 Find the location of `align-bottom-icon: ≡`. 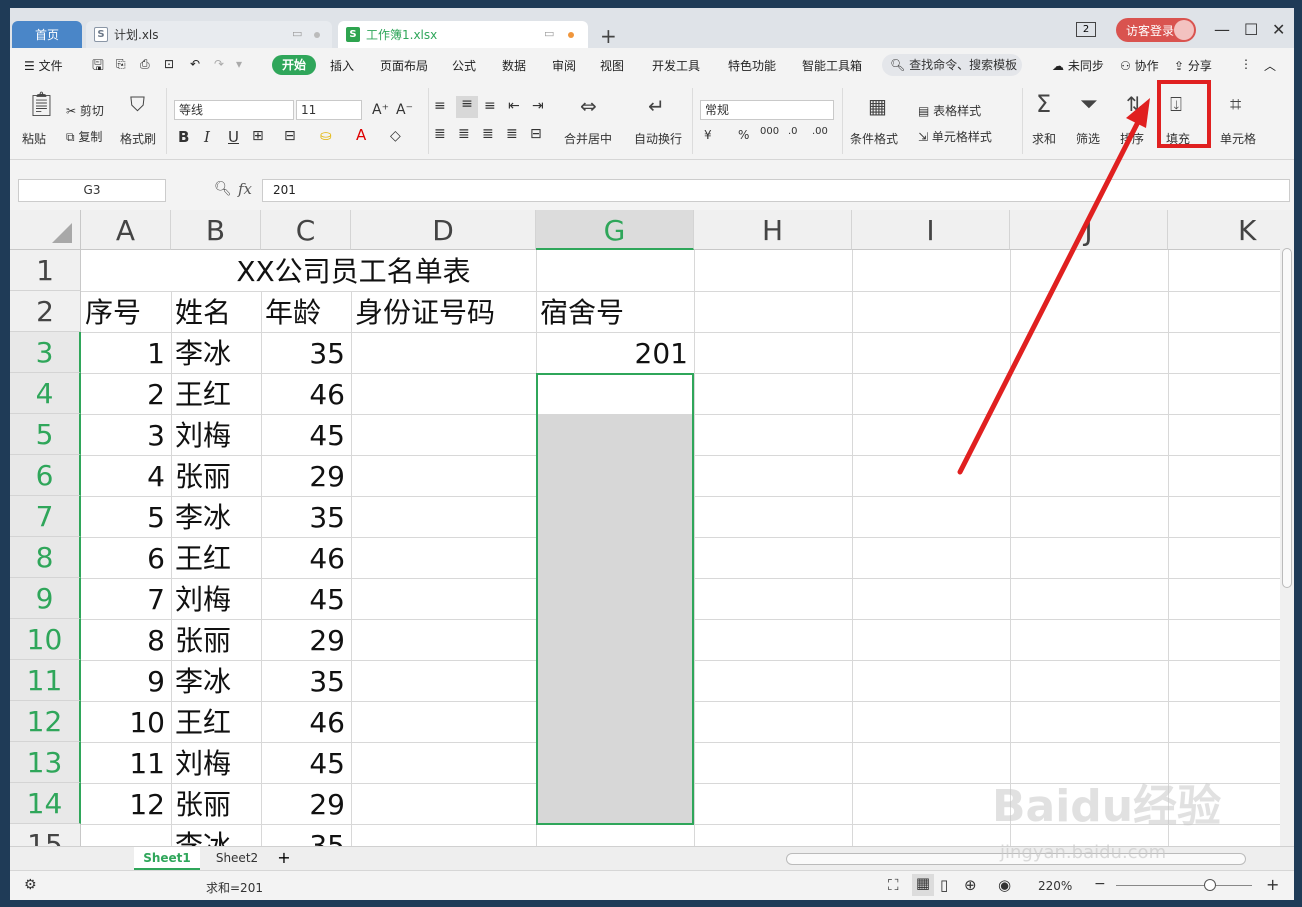

align-bottom-icon: ≡ is located at coordinates (490, 106).